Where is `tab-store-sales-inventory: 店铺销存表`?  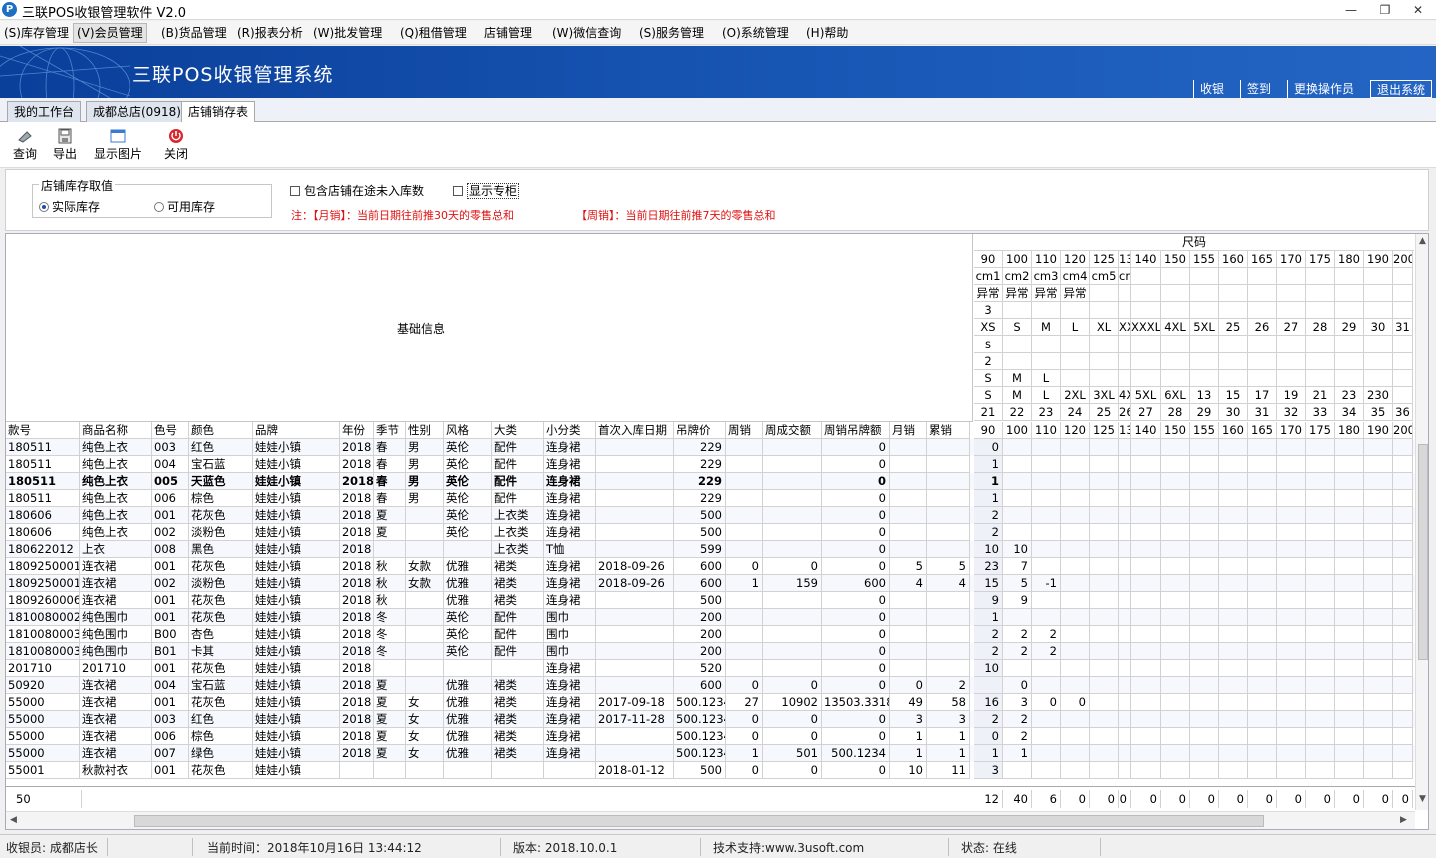
tab-store-sales-inventory: 店铺销存表 is located at coordinates (218, 112).